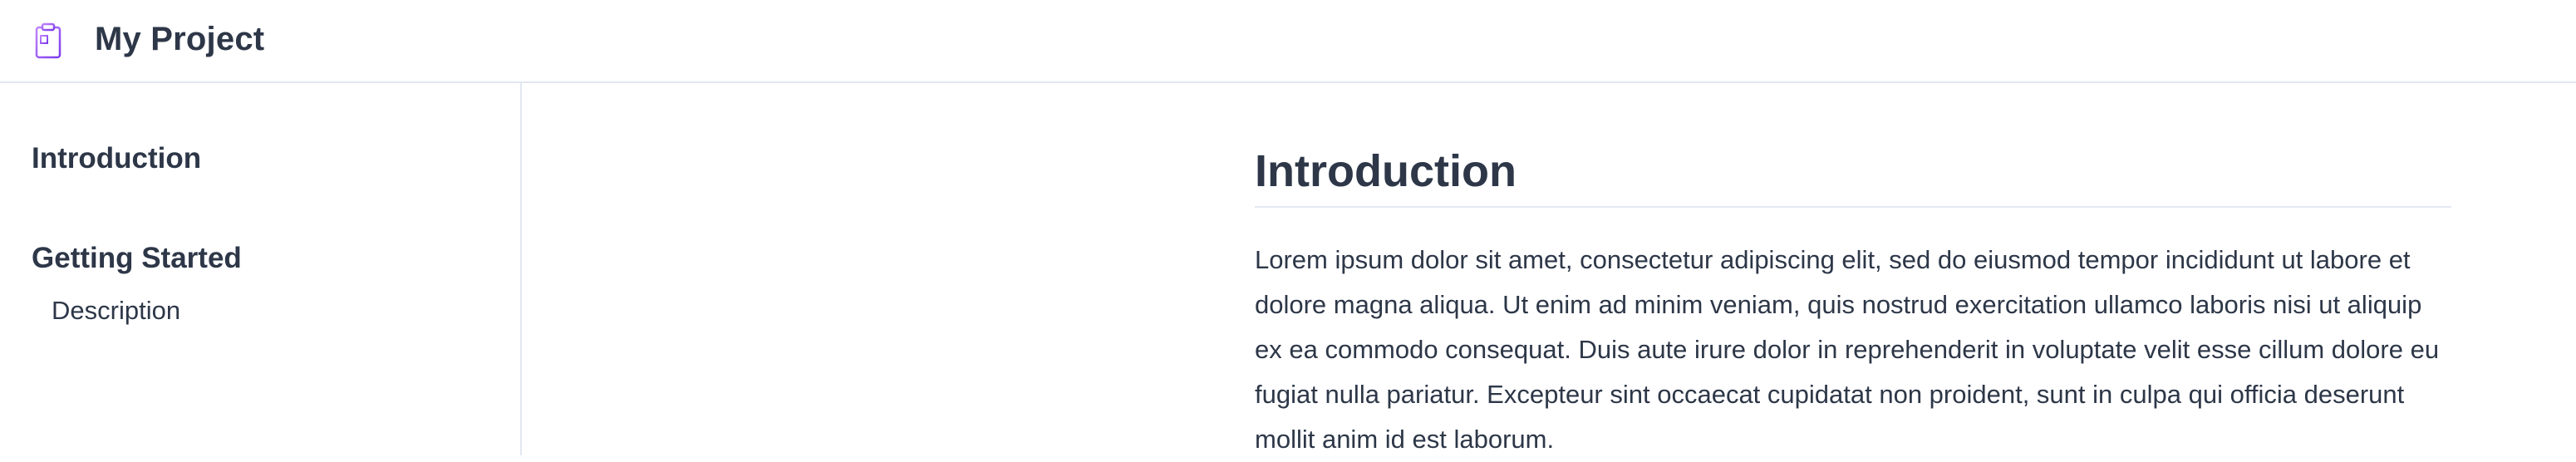 The height and width of the screenshot is (462, 2576). I want to click on clipboard-notes-icon, so click(48, 41).